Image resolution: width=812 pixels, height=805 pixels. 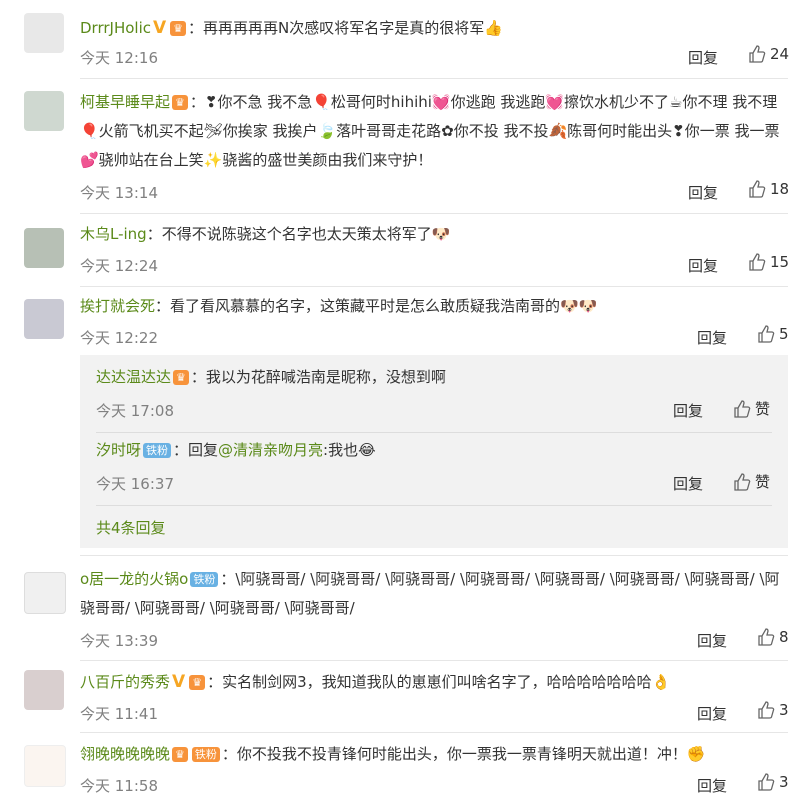 What do you see at coordinates (117, 306) in the screenshot?
I see `username: 挨打就会死` at bounding box center [117, 306].